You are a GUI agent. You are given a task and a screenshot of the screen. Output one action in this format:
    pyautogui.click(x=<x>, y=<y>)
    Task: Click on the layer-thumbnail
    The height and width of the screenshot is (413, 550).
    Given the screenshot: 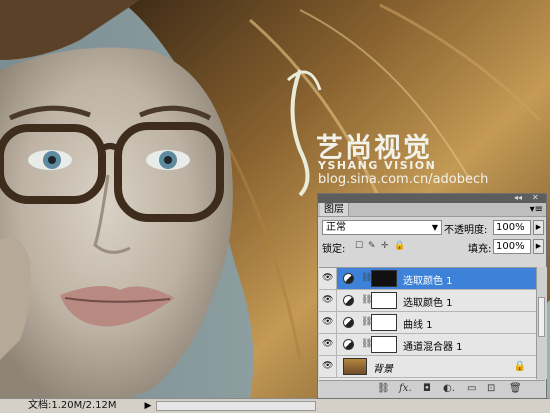 What is the action you would take?
    pyautogui.click(x=355, y=366)
    